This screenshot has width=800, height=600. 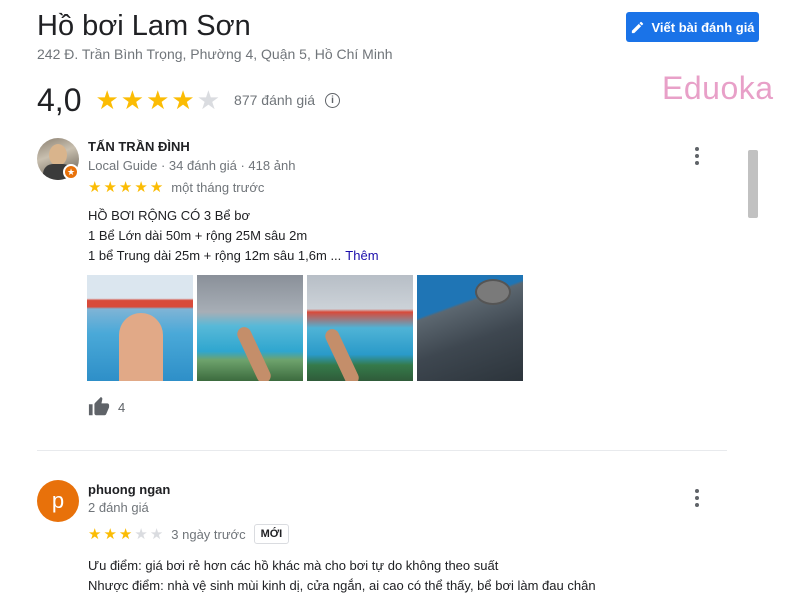 I want to click on new-badge: MỚI, so click(x=271, y=534).